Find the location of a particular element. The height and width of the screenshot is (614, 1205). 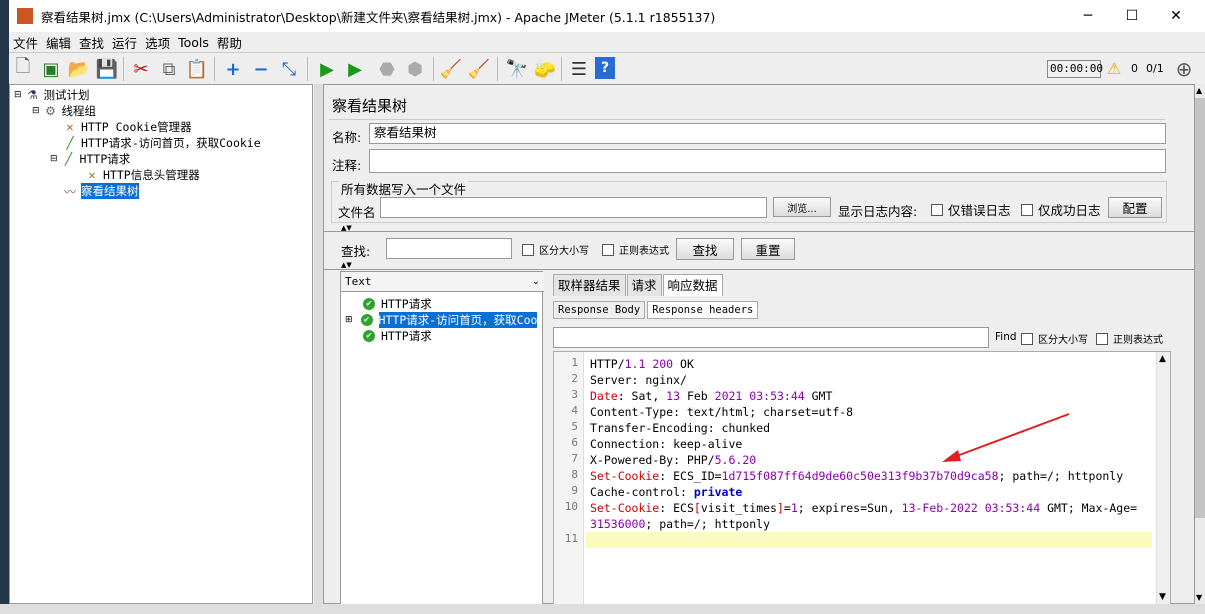

tab-response-data: 响应数据 is located at coordinates (692, 285).